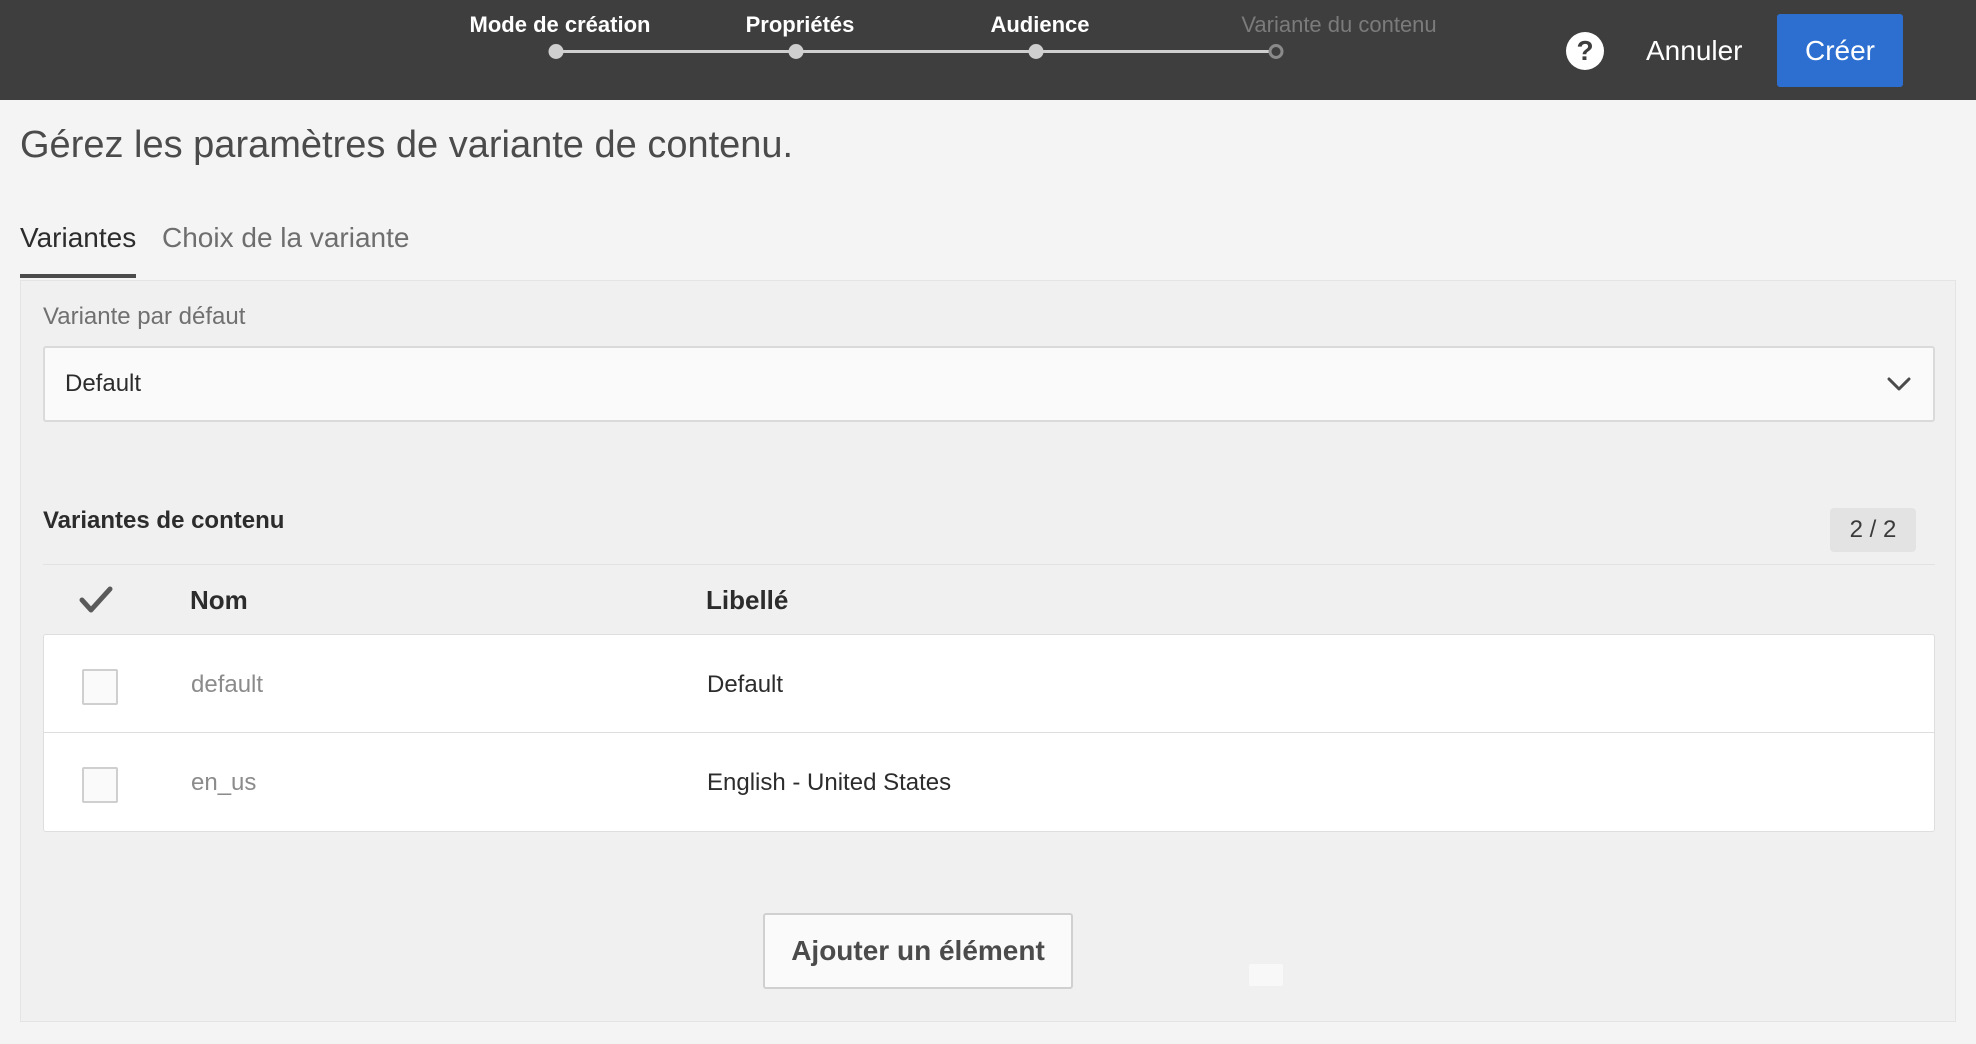  What do you see at coordinates (989, 384) in the screenshot?
I see `default-variant-select: Default` at bounding box center [989, 384].